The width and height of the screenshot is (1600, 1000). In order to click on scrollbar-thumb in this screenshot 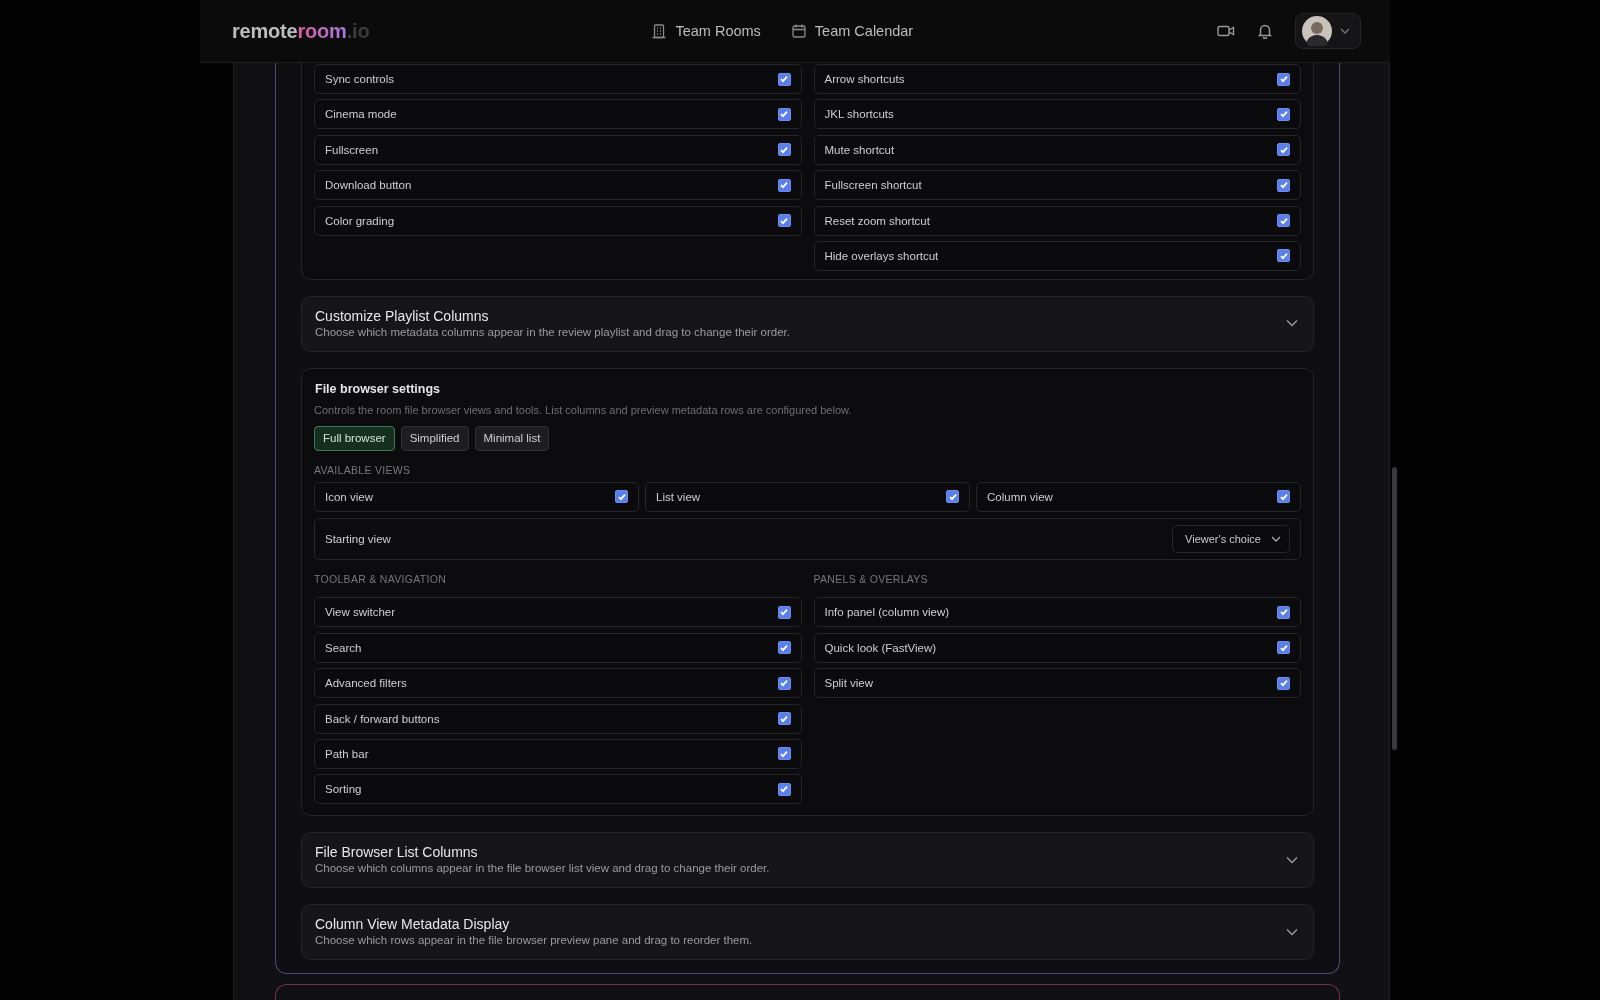, I will do `click(1394, 608)`.